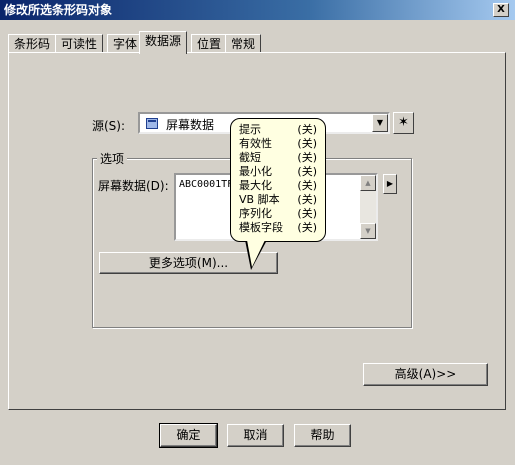 Image resolution: width=515 pixels, height=465 pixels. I want to click on scroll-up-icon: ▲, so click(368, 183).